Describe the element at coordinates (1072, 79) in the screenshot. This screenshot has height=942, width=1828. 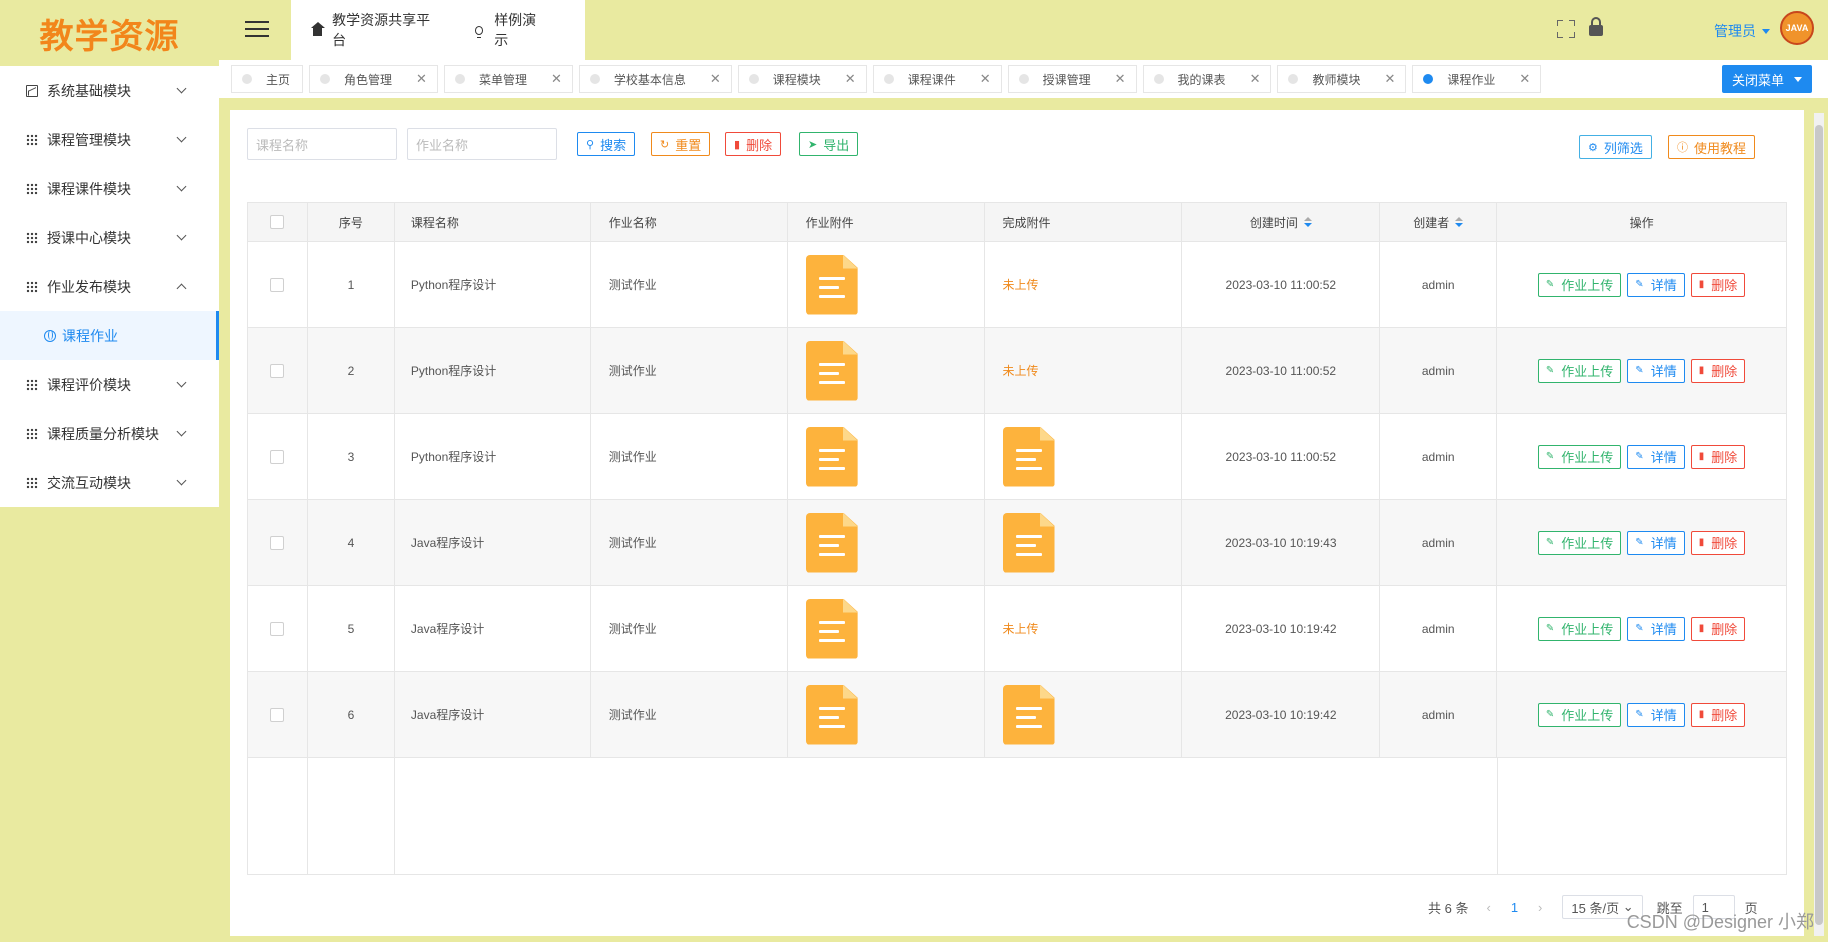
I see `tab-6: 授课管理 ✕` at that location.